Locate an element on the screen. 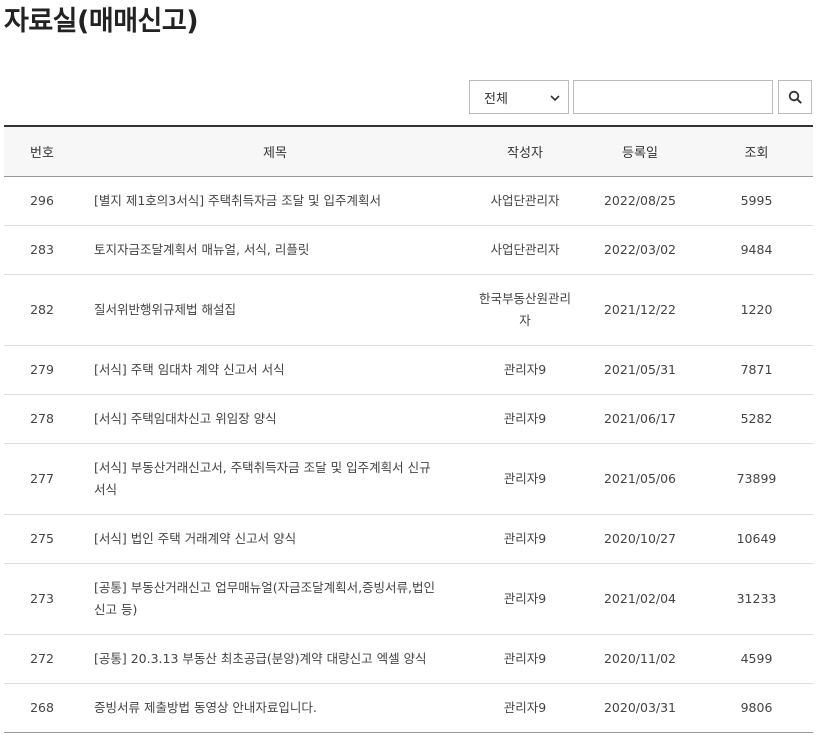 The image size is (821, 735). post-title-link: [서식] 법인 주택 거래계약 신고서 양식 is located at coordinates (275, 539).